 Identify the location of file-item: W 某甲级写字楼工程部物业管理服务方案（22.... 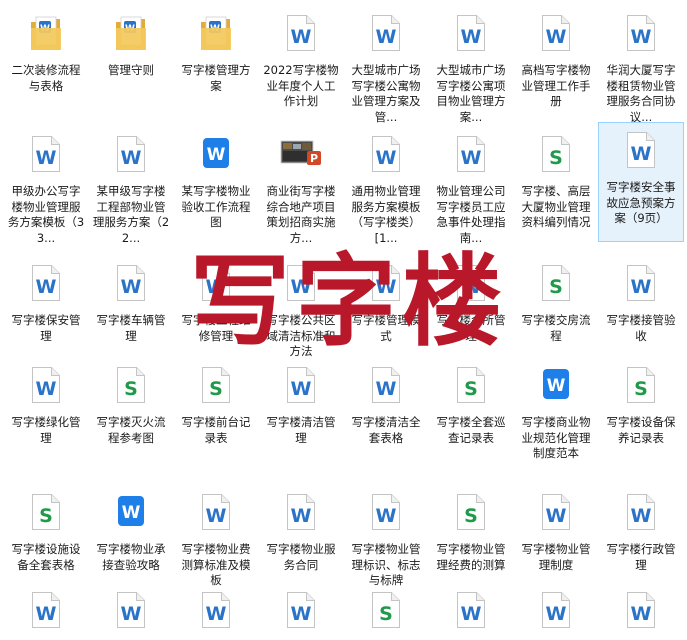
(131, 186).